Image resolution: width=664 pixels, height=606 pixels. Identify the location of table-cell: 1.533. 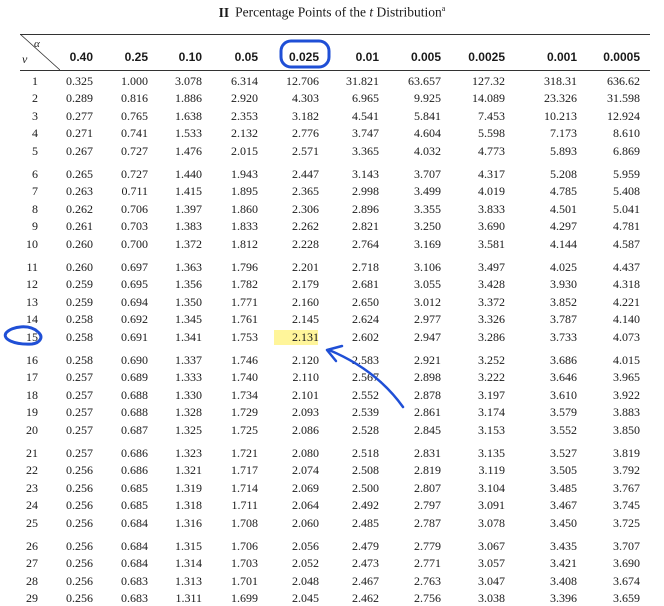
(188, 133).